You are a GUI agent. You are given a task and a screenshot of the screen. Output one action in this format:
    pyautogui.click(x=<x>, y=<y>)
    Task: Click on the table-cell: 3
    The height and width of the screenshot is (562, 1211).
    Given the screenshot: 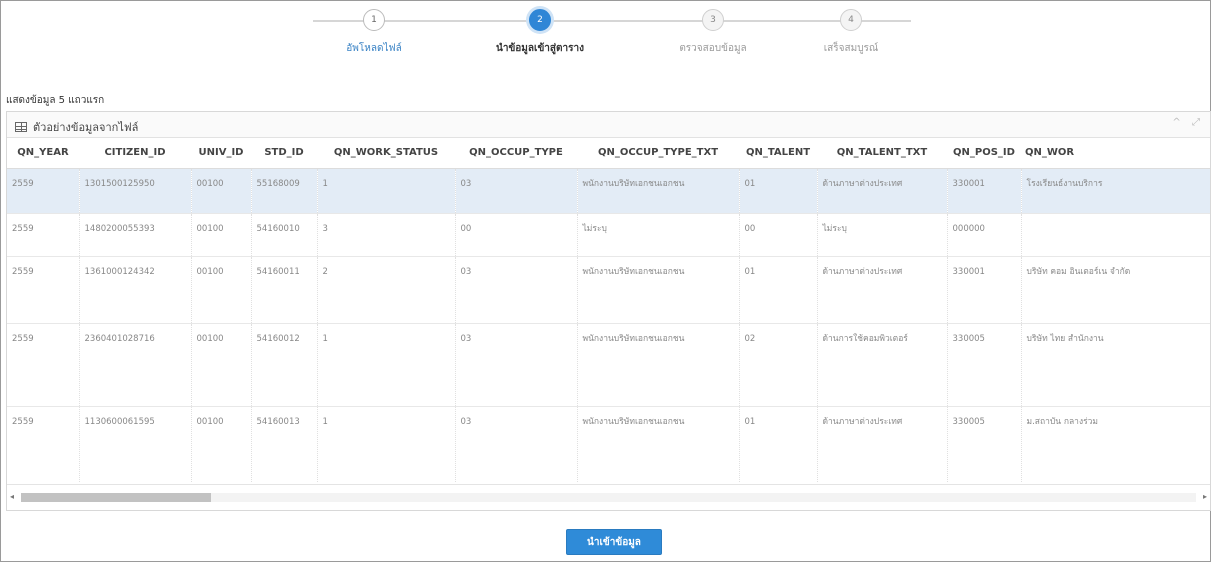 What is the action you would take?
    pyautogui.click(x=386, y=234)
    